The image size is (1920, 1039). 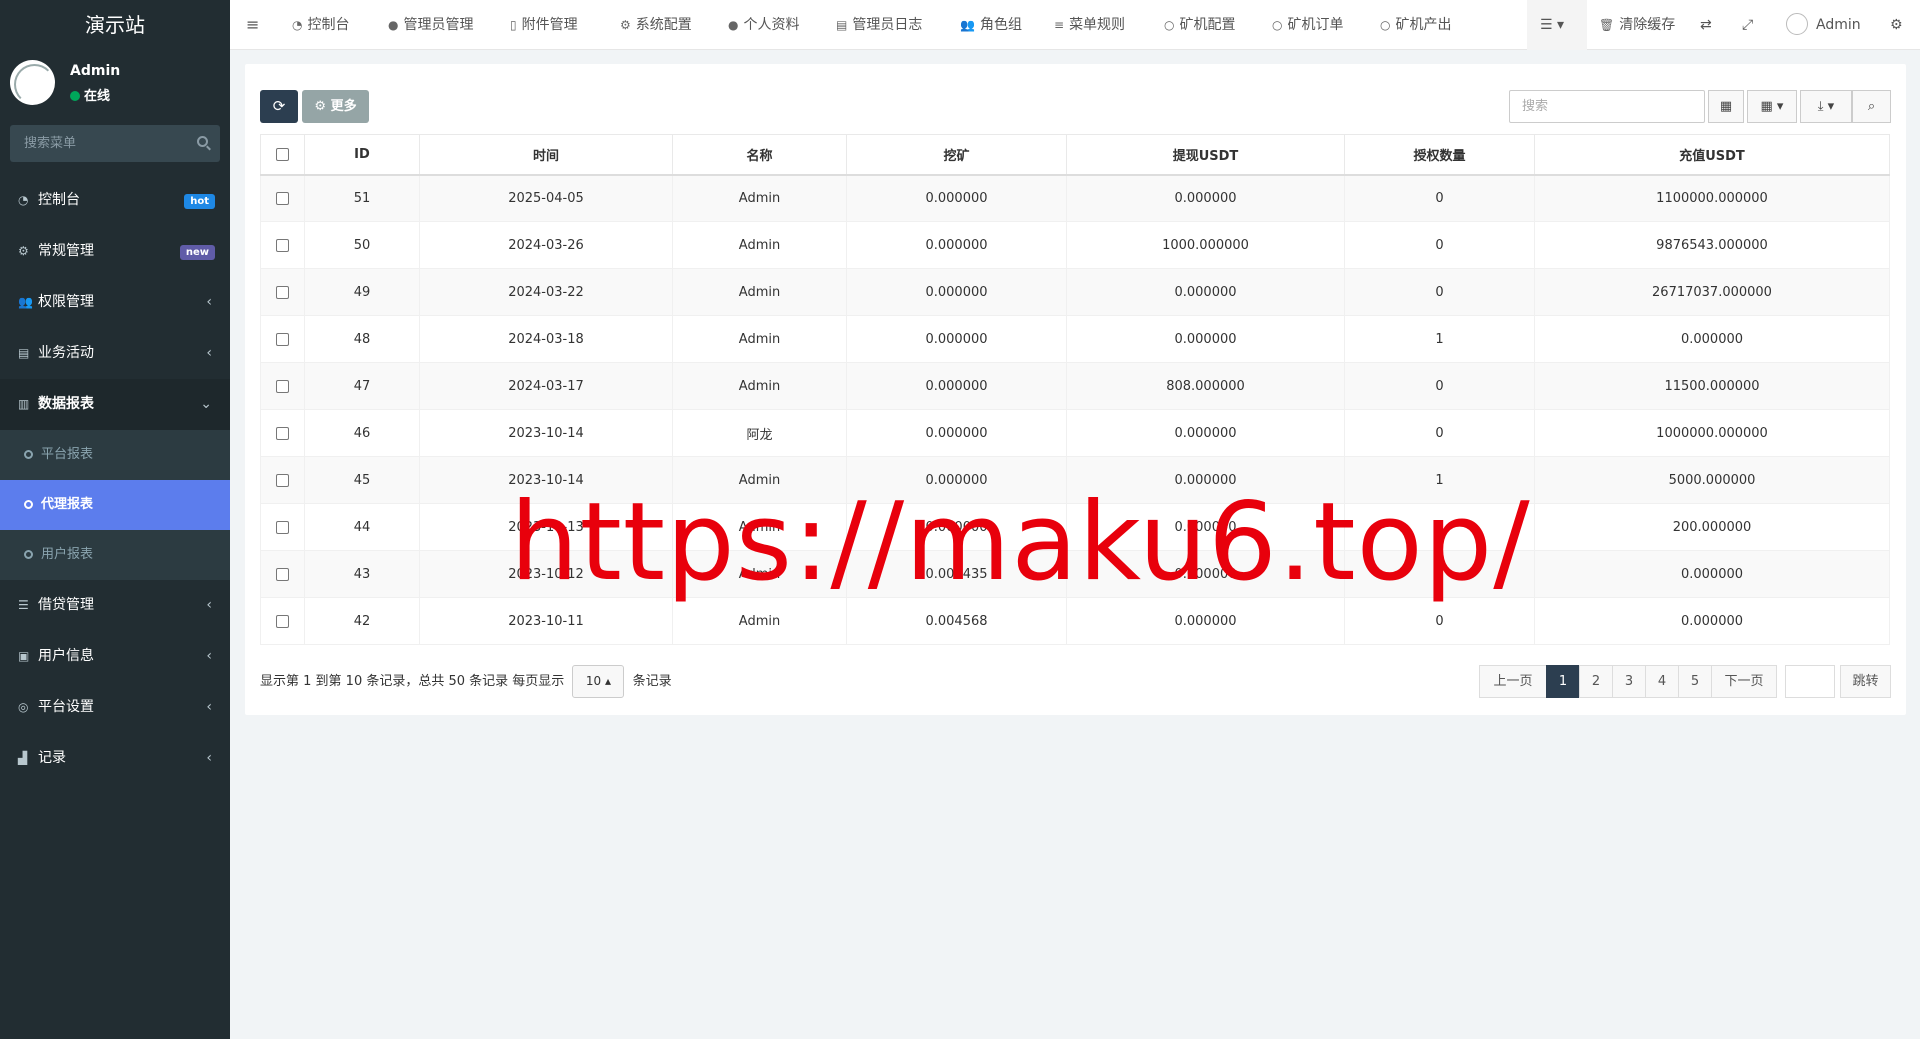 What do you see at coordinates (115, 455) in the screenshot?
I see `sidebar-item-platform-report: 平台报表` at bounding box center [115, 455].